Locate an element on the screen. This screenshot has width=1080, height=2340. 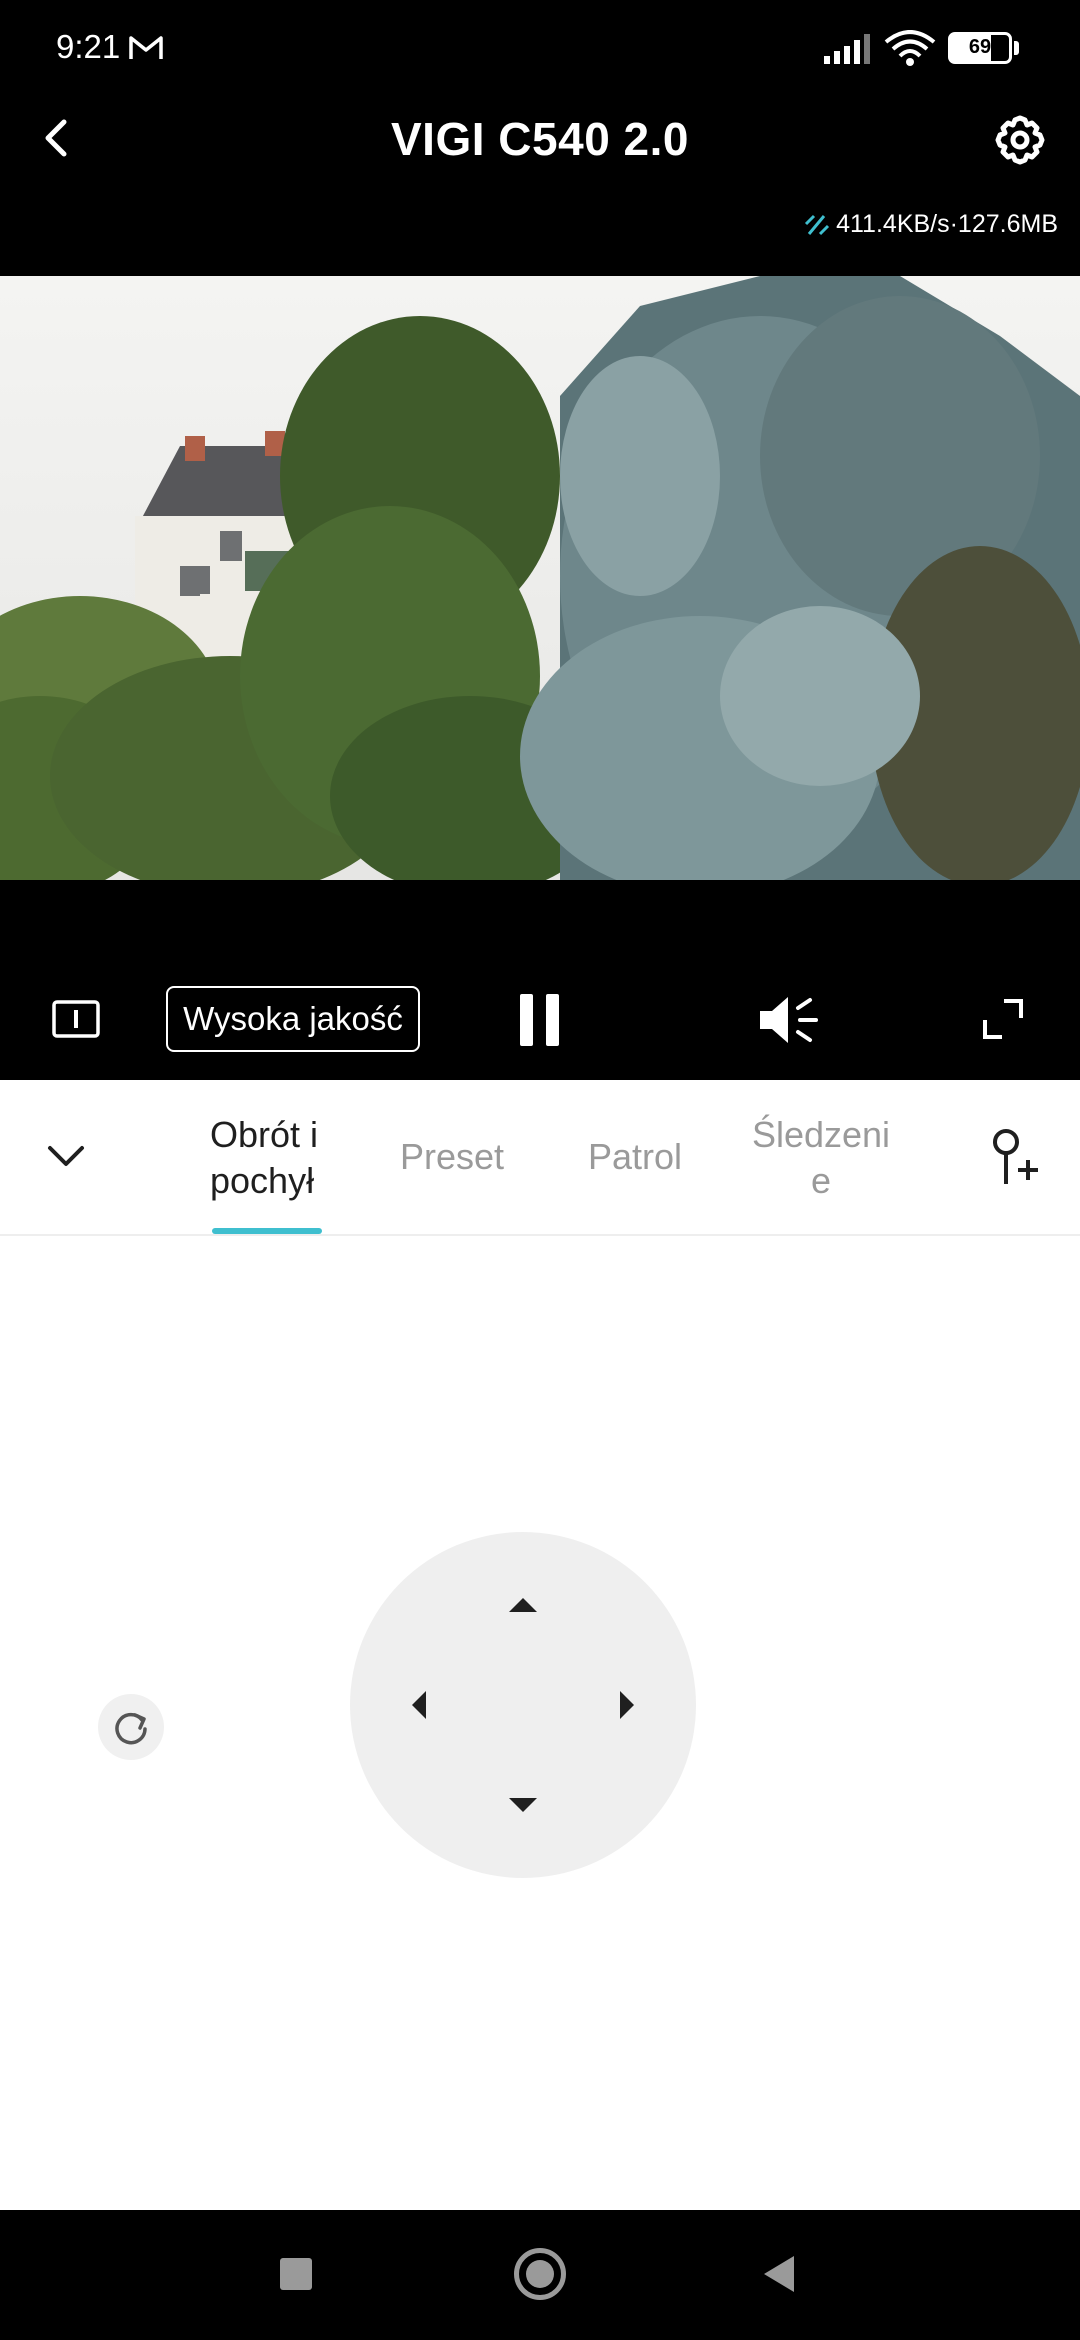
quality-button: Wysoka jakość is located at coordinates (293, 1019).